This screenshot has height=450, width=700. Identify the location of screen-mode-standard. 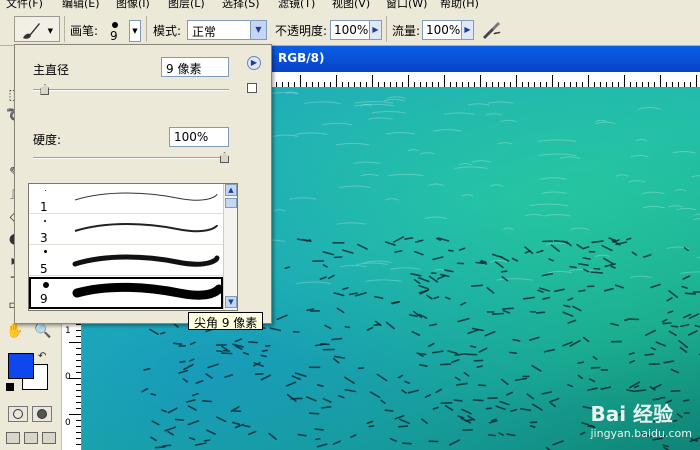
(13, 438).